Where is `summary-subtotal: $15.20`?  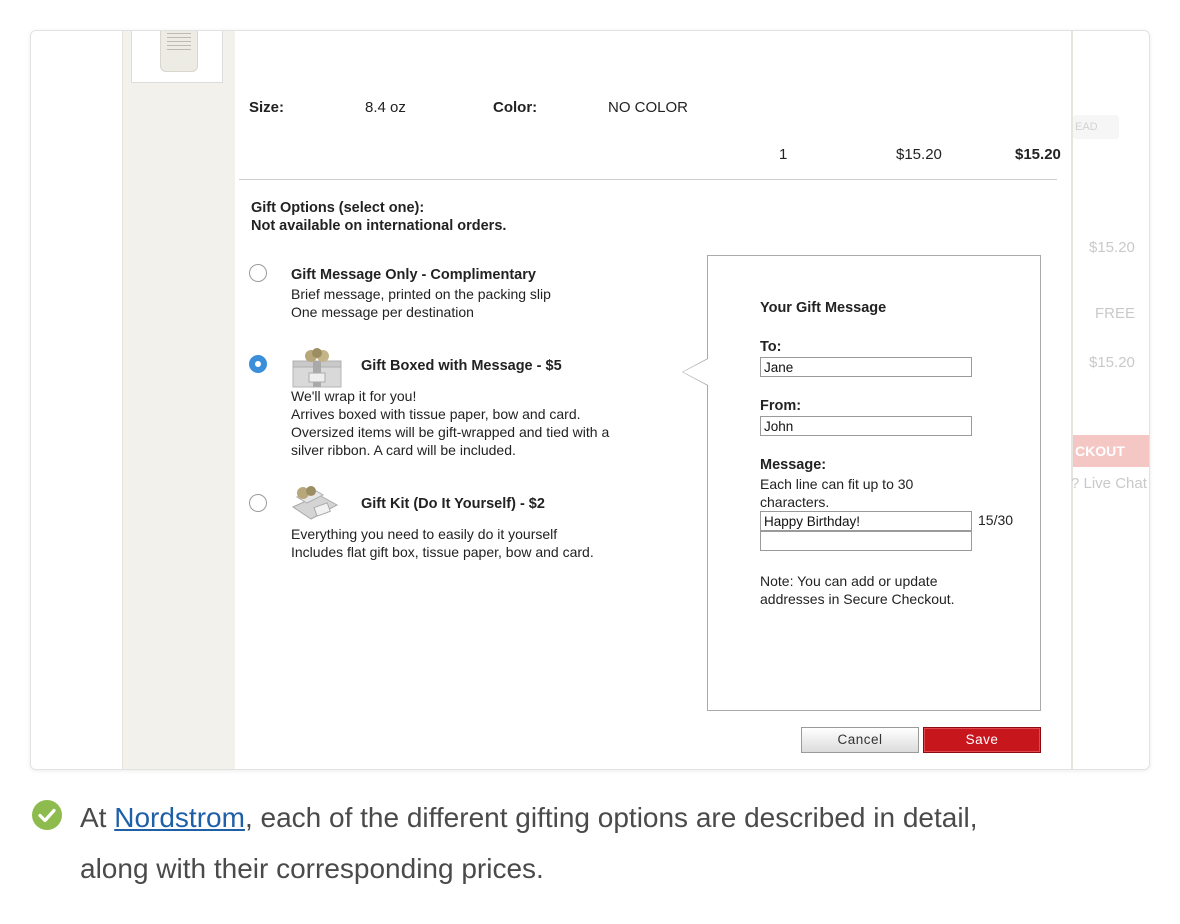 summary-subtotal: $15.20 is located at coordinates (1112, 247).